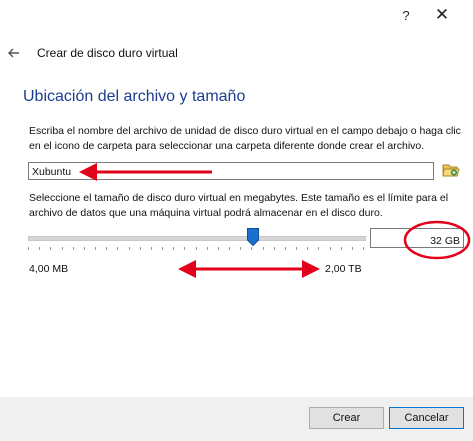 This screenshot has width=473, height=441. I want to click on folder-icon, so click(451, 170).